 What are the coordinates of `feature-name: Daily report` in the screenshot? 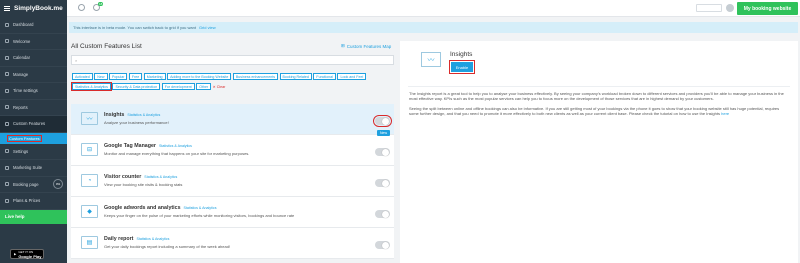 It's located at (119, 239).